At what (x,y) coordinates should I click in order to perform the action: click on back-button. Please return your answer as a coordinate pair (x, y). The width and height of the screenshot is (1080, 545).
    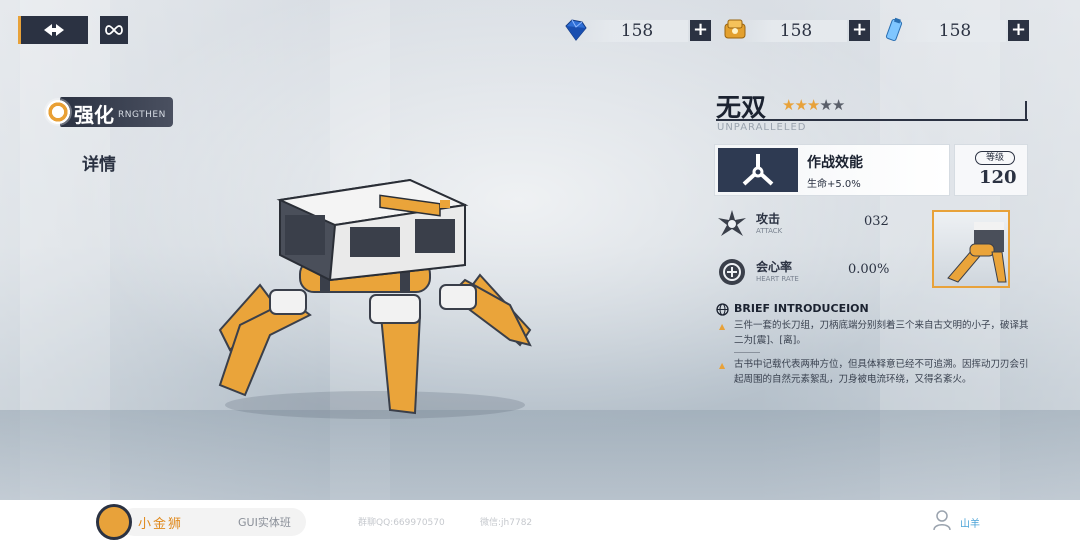
    Looking at the image, I should click on (53, 30).